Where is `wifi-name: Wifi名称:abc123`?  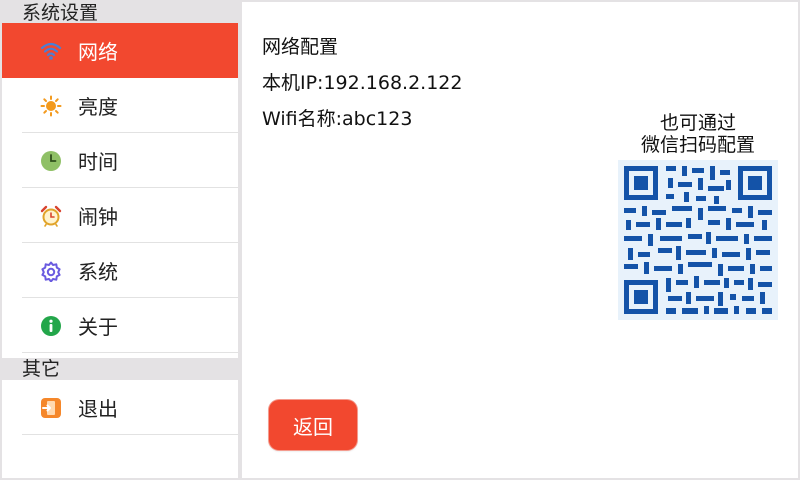
wifi-name: Wifi名称:abc123 is located at coordinates (337, 119).